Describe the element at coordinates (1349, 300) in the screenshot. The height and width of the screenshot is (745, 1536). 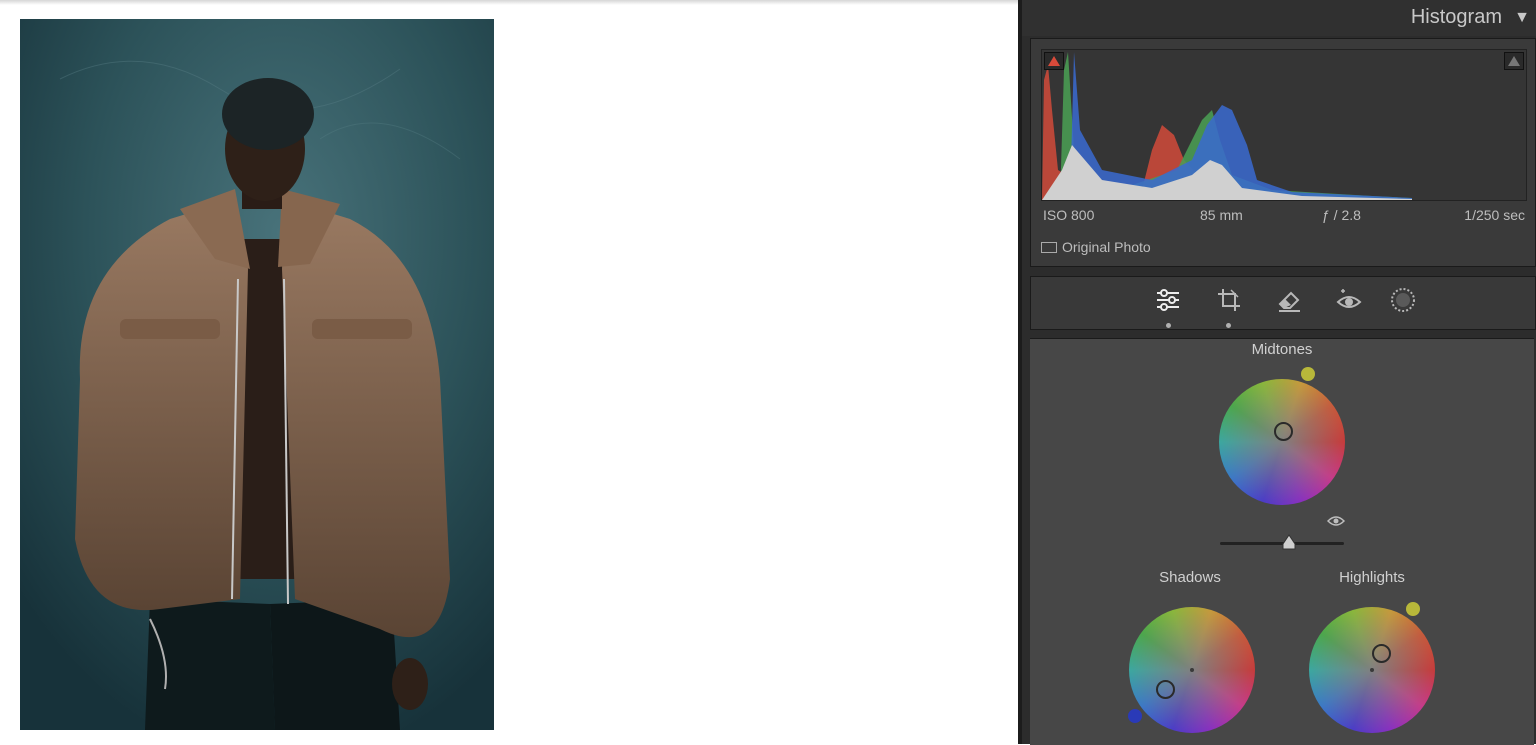
I see `red-eye-icon` at that location.